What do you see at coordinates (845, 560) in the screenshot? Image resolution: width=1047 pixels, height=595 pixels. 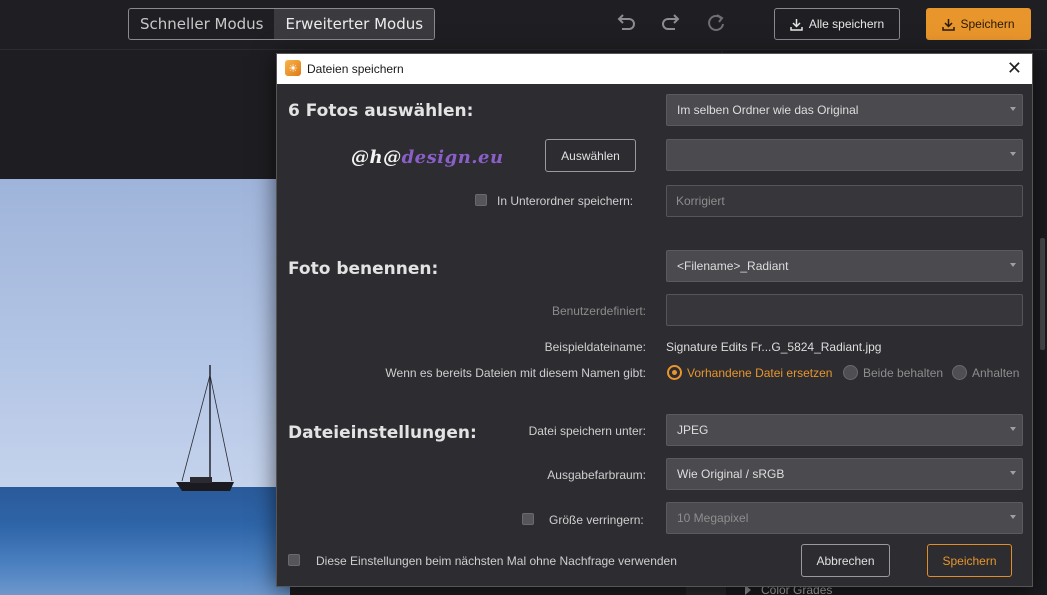 I see `cancel-button: Abbrechen` at bounding box center [845, 560].